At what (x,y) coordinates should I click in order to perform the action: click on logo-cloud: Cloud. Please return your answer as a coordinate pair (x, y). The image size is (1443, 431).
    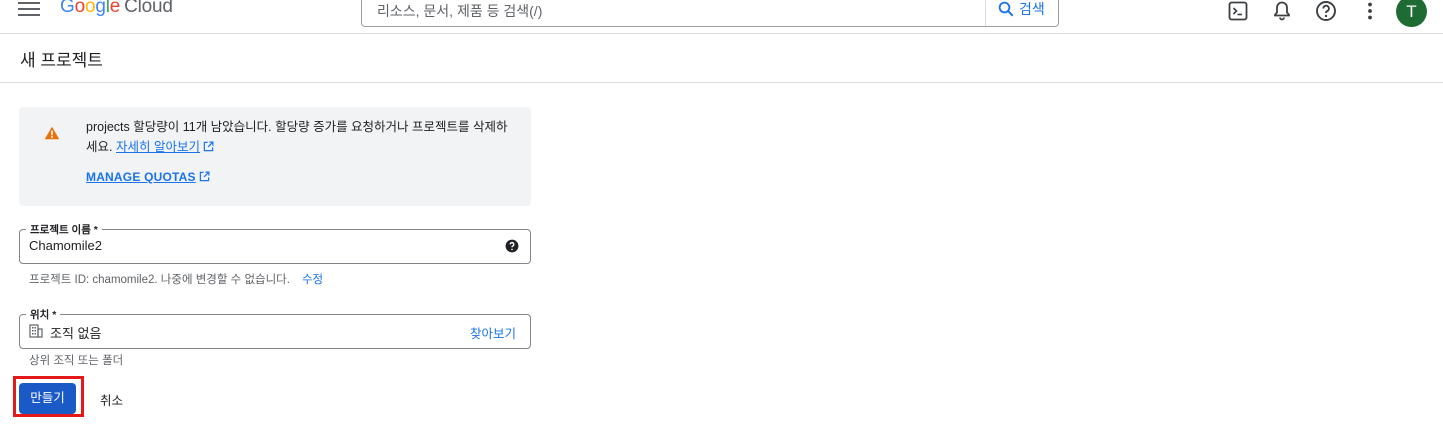
    Looking at the image, I should click on (148, 8).